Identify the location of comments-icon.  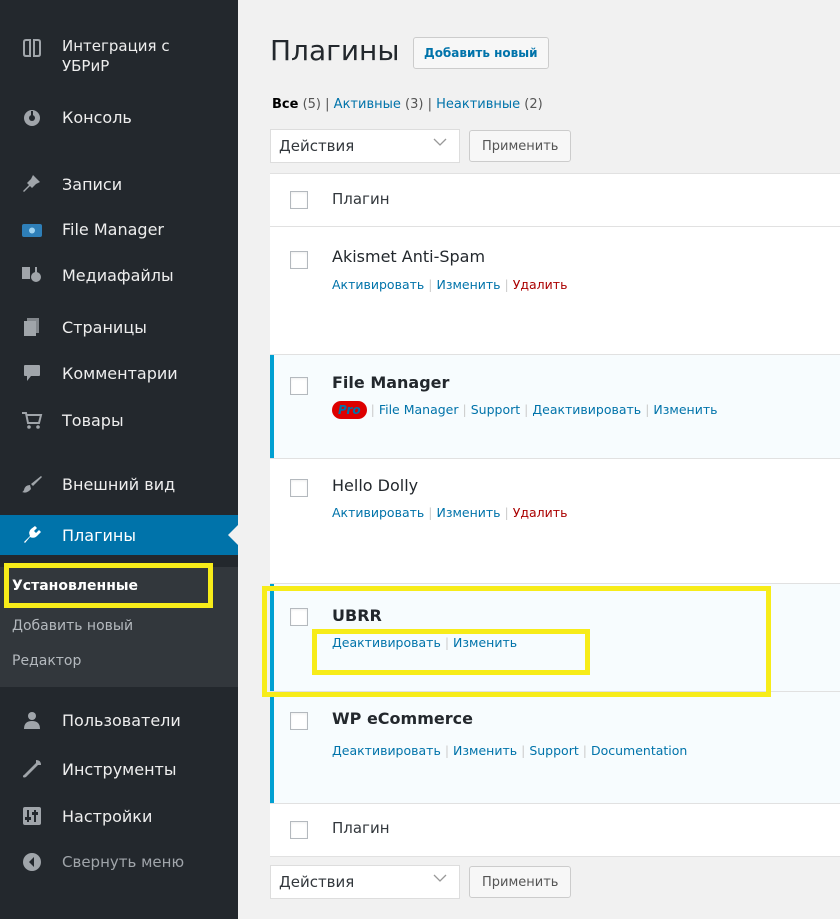
(32, 373).